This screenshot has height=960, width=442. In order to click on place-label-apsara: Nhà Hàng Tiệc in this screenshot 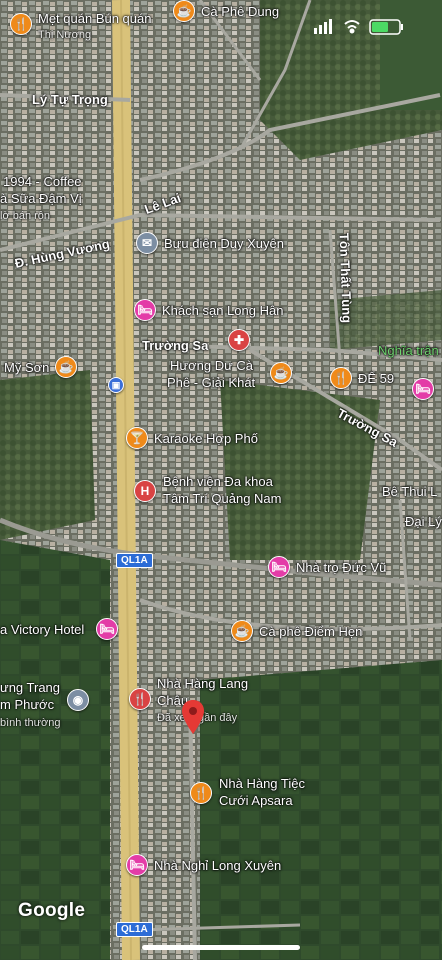, I will do `click(262, 784)`.